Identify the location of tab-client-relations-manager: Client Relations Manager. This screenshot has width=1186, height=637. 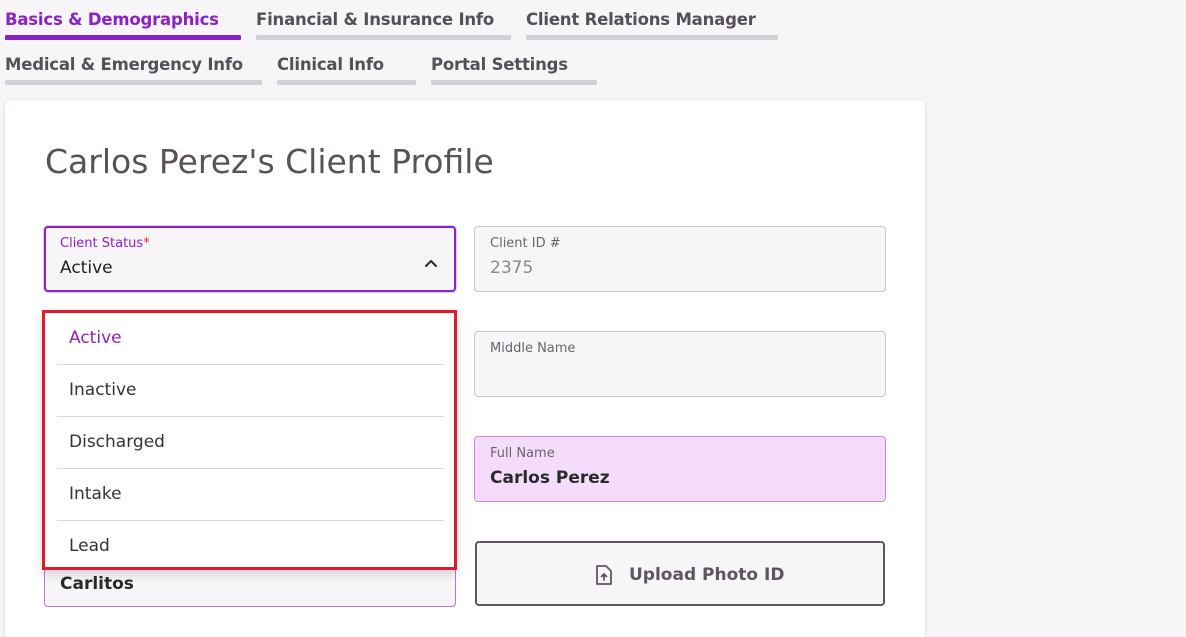
(652, 20).